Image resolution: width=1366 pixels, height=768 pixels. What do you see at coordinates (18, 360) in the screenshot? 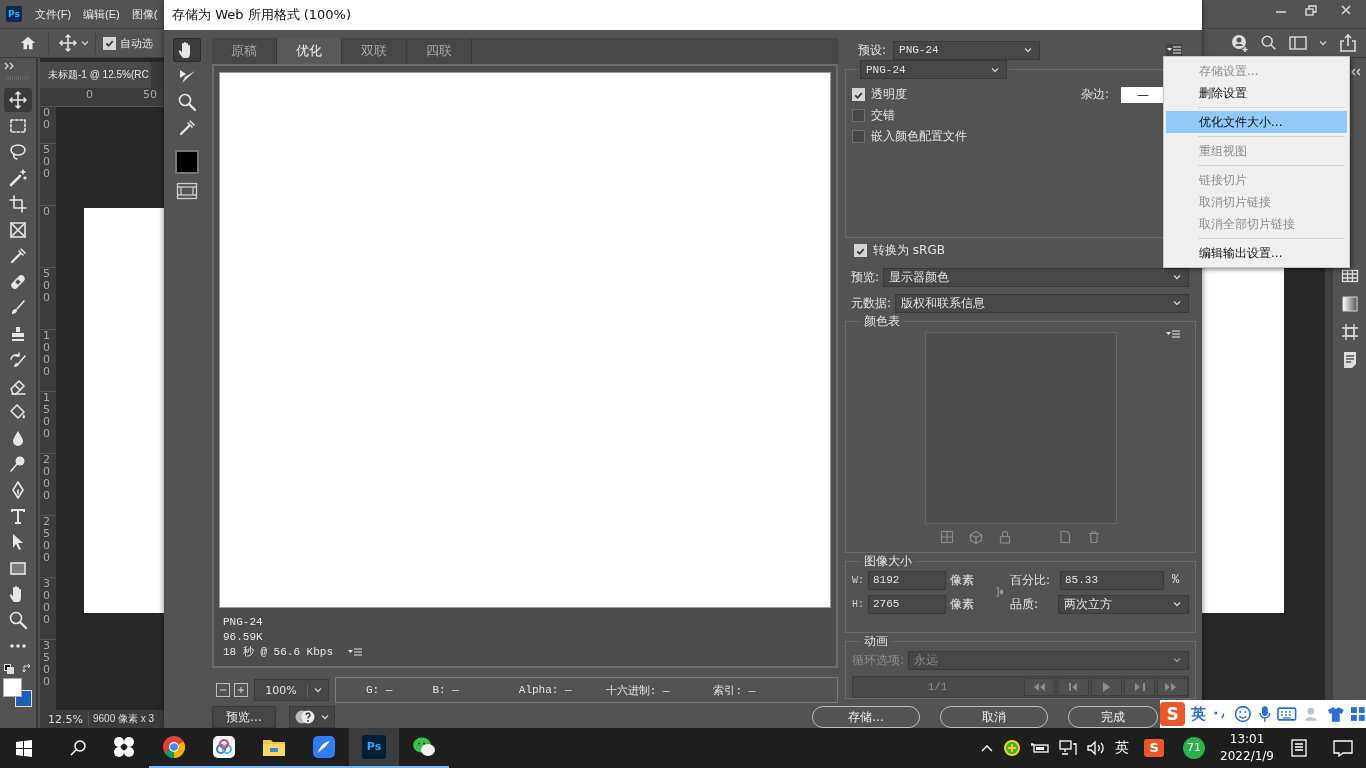
I see `history-brush-icon` at bounding box center [18, 360].